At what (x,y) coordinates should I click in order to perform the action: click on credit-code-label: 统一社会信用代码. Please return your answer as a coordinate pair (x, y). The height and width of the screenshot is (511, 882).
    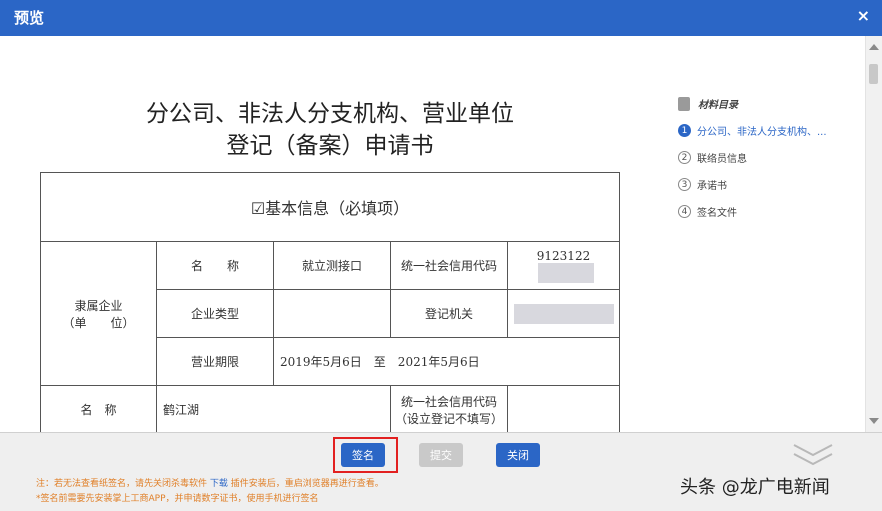
    Looking at the image, I should click on (449, 265).